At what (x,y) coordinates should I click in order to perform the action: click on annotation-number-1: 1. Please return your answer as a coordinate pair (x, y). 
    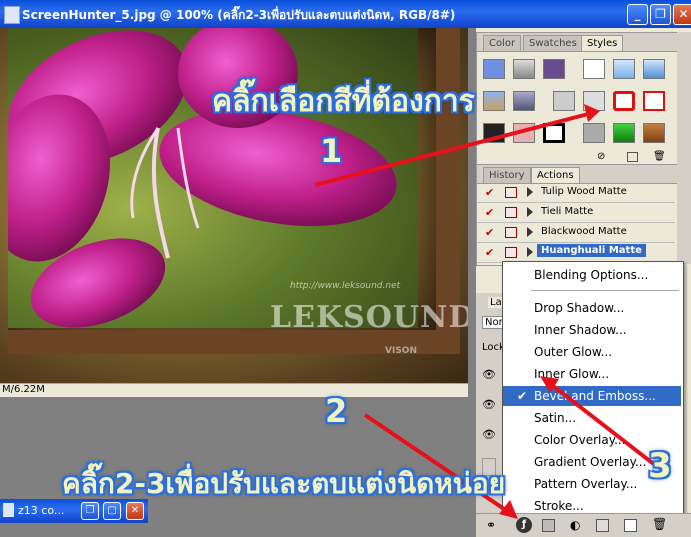
    Looking at the image, I should click on (331, 151).